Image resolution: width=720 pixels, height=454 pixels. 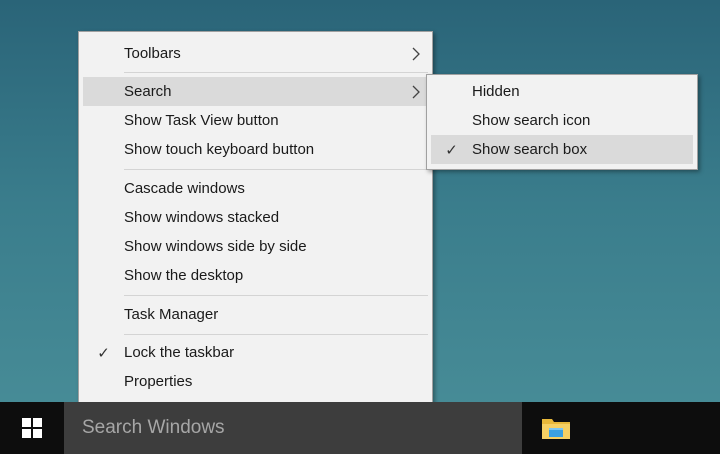 I want to click on search-input, so click(x=297, y=428).